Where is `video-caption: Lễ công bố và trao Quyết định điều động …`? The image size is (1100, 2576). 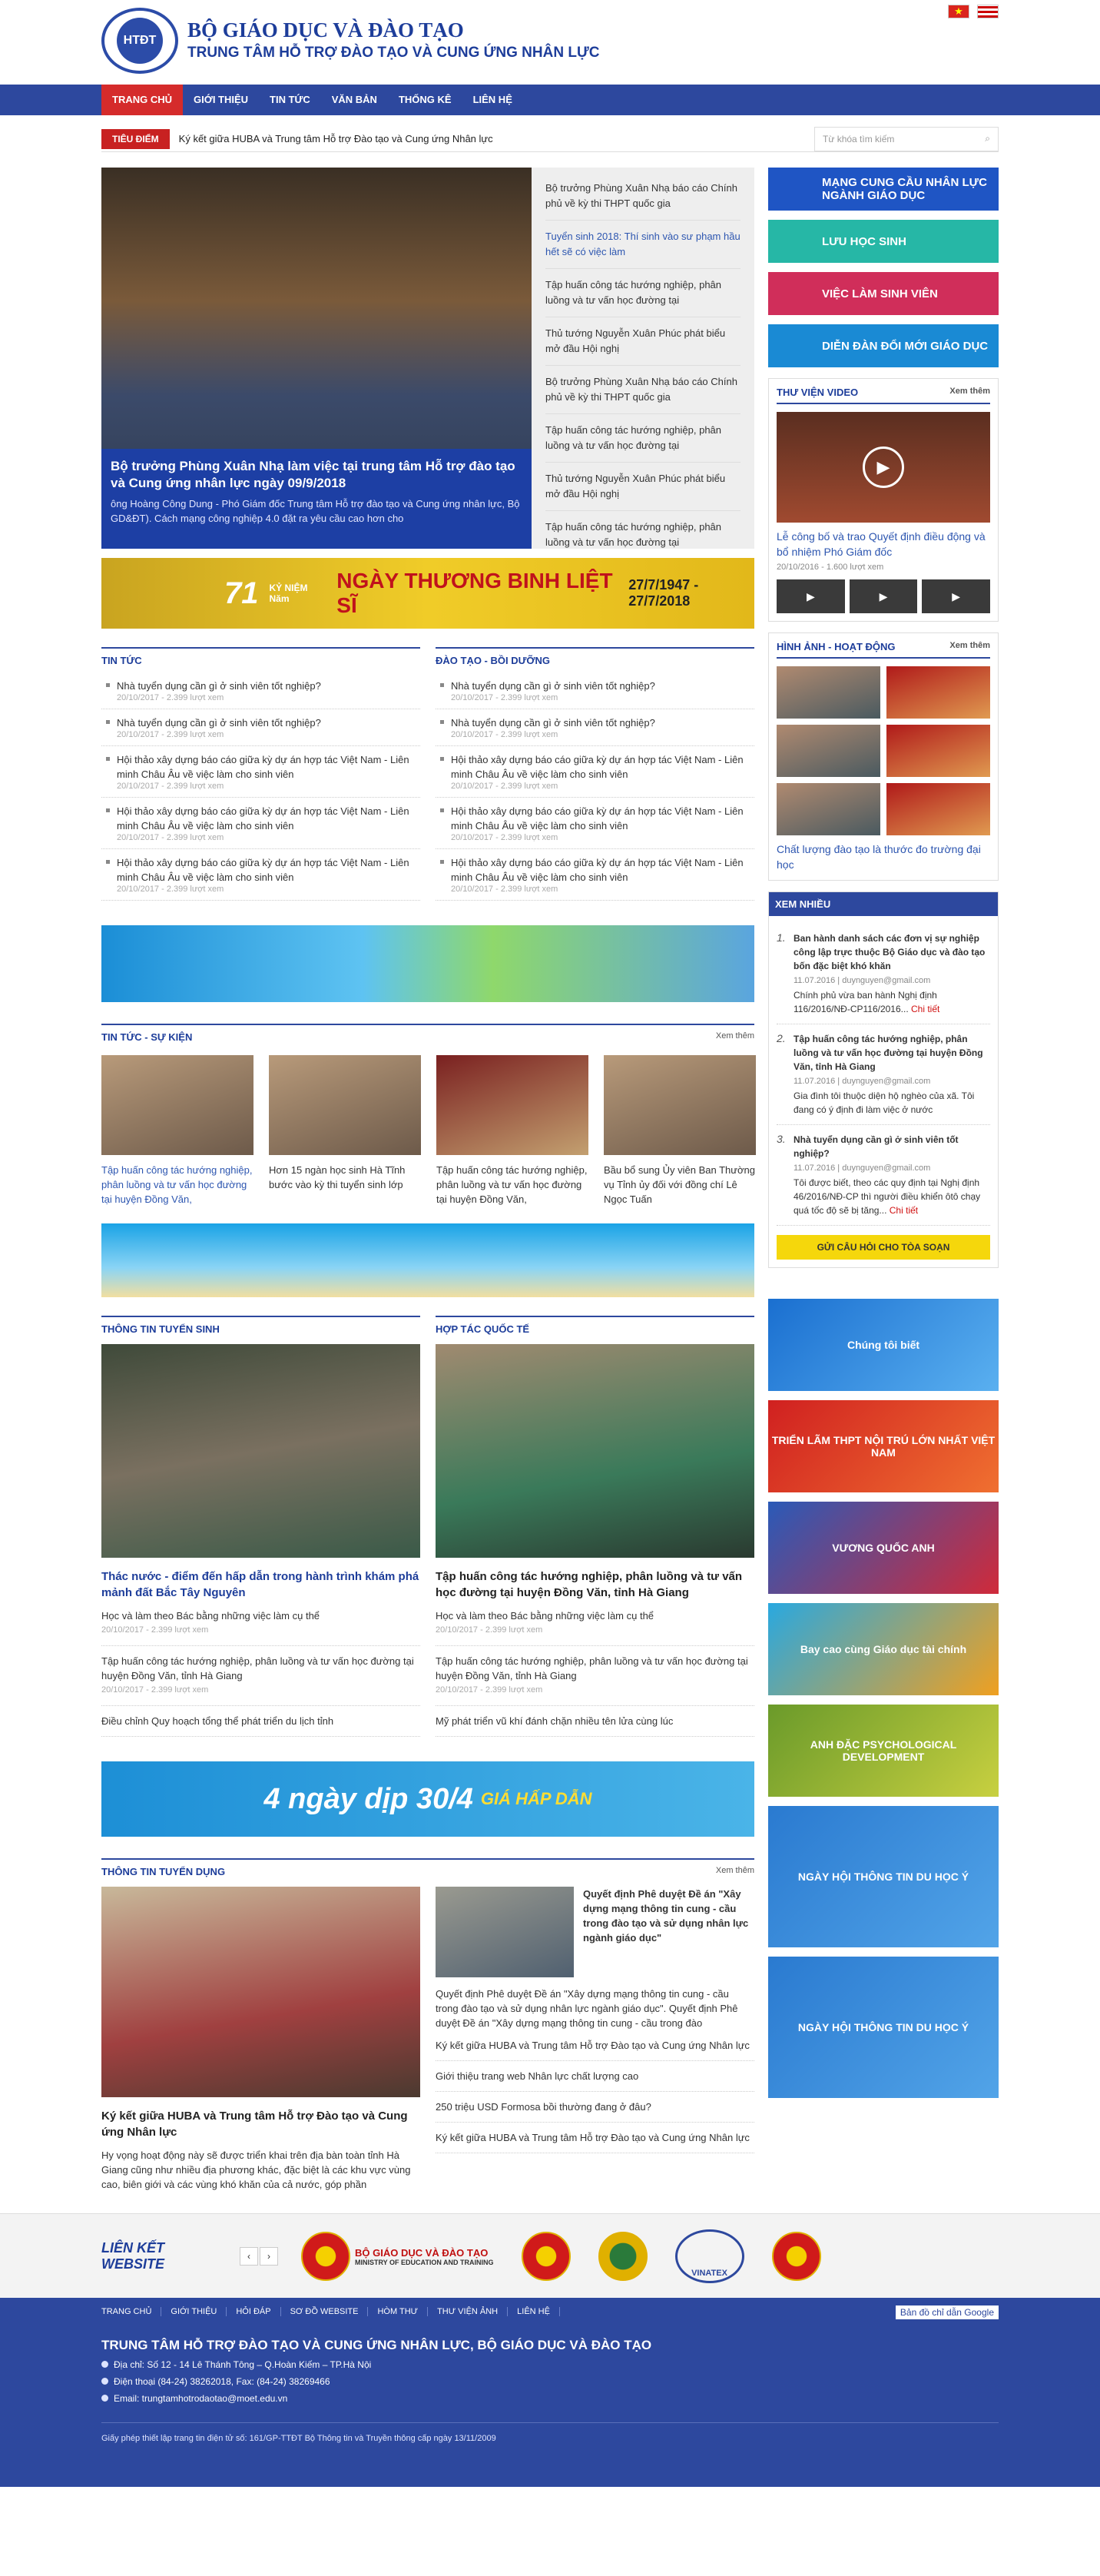 video-caption: Lễ công bố và trao Quyết định điều động … is located at coordinates (883, 544).